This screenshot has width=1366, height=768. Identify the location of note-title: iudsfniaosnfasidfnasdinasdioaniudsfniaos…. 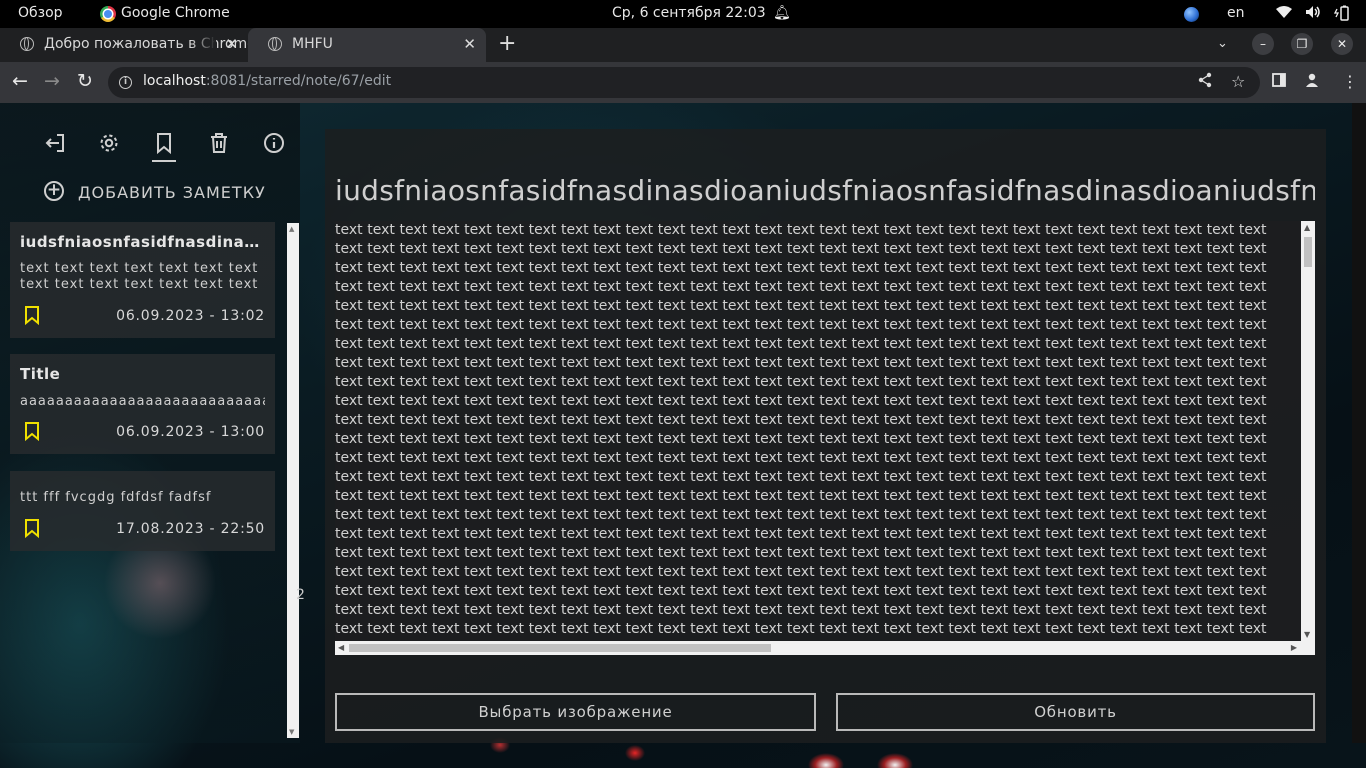
(142, 242).